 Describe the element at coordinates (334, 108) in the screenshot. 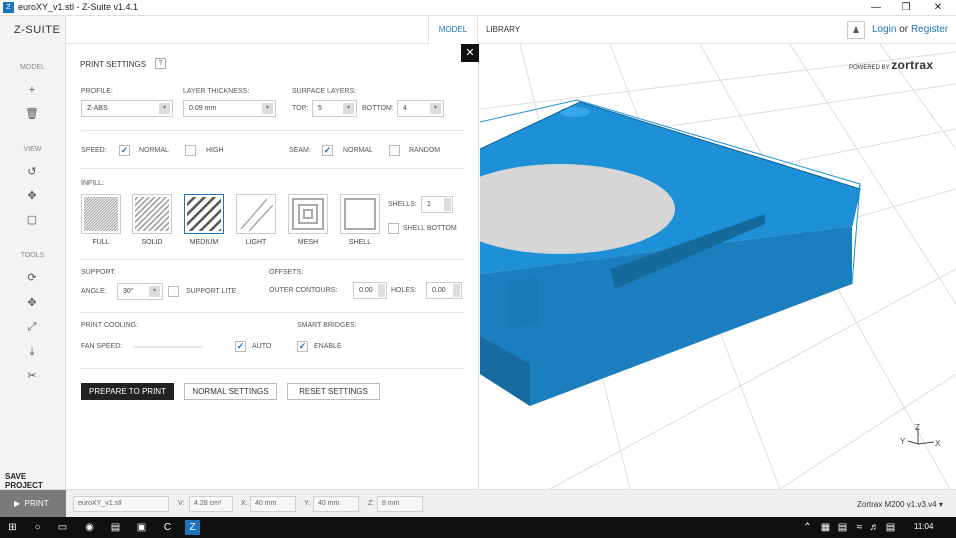

I see `top-layers-select: 5 ▾` at that location.